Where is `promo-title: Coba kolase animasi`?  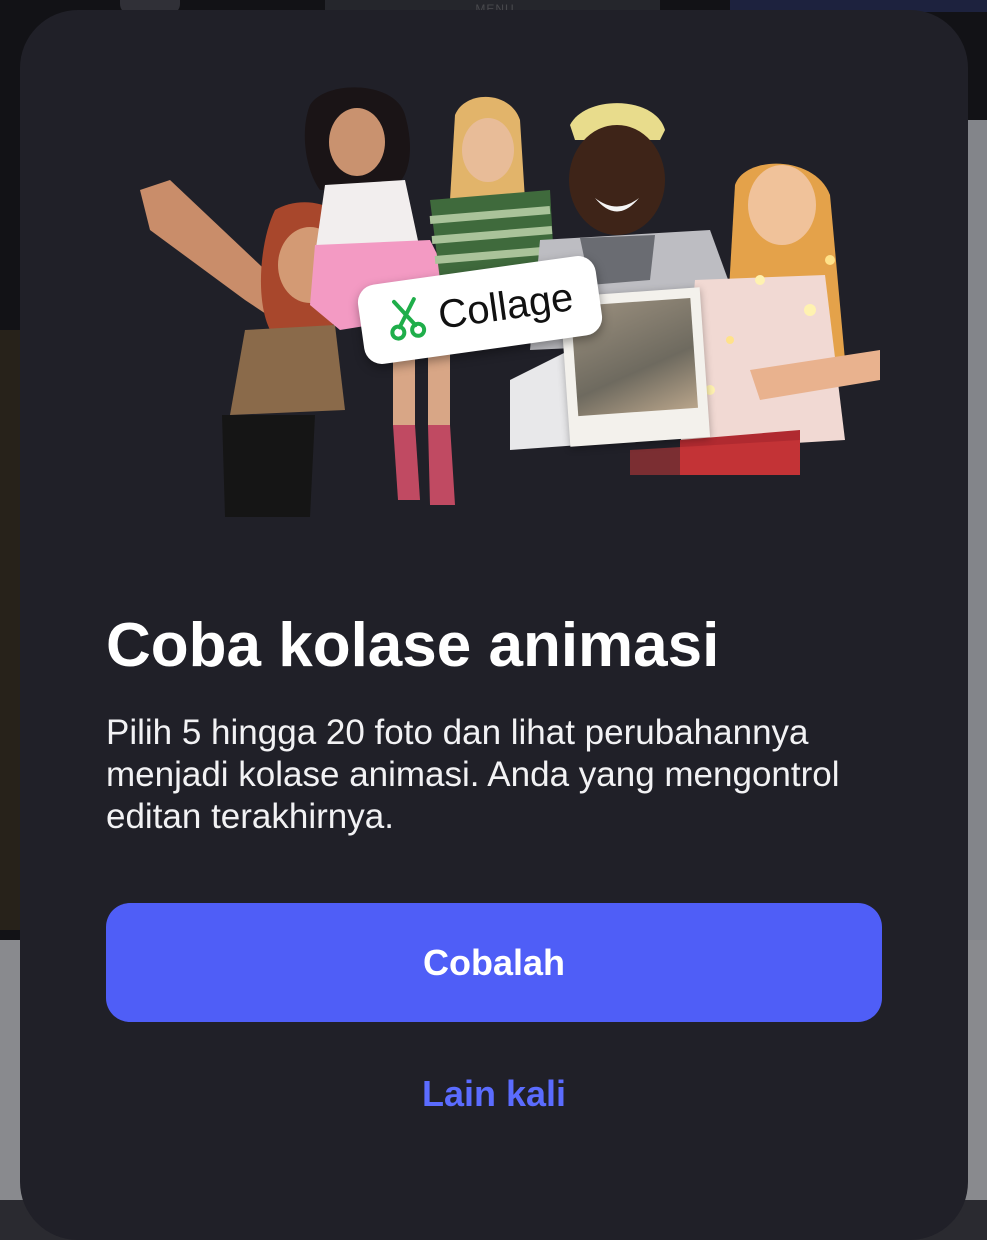
promo-title: Coba kolase animasi is located at coordinates (413, 645).